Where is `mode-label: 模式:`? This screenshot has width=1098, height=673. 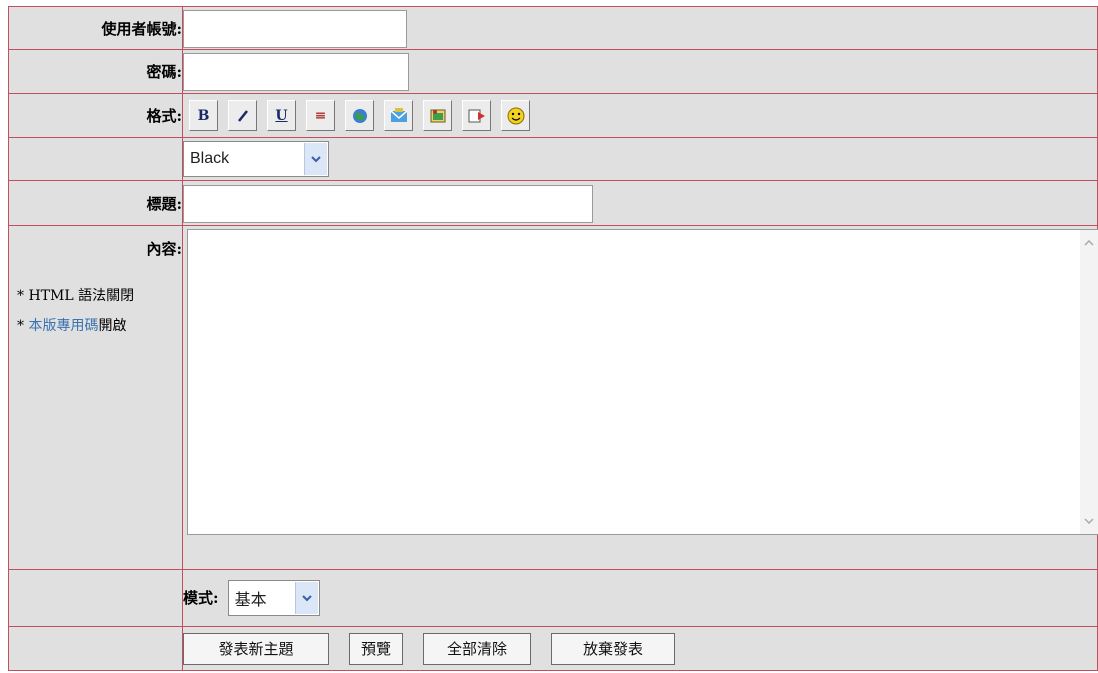 mode-label: 模式: is located at coordinates (201, 597).